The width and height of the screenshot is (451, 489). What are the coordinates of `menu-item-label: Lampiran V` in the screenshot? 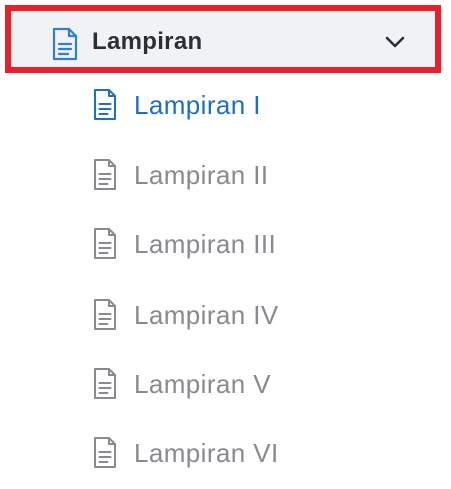 It's located at (202, 384).